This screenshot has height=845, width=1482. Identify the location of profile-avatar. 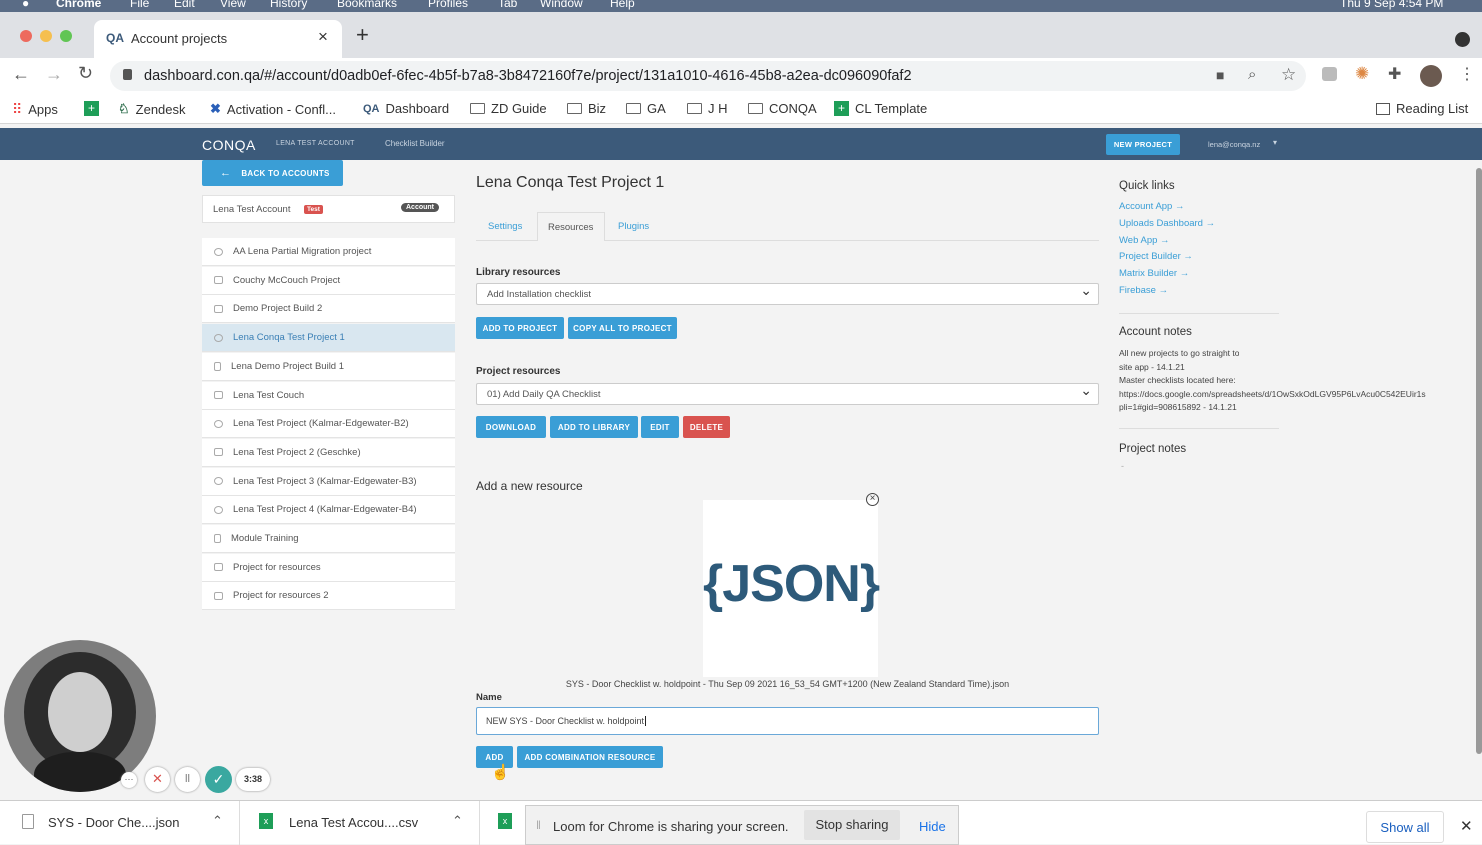
(1431, 76).